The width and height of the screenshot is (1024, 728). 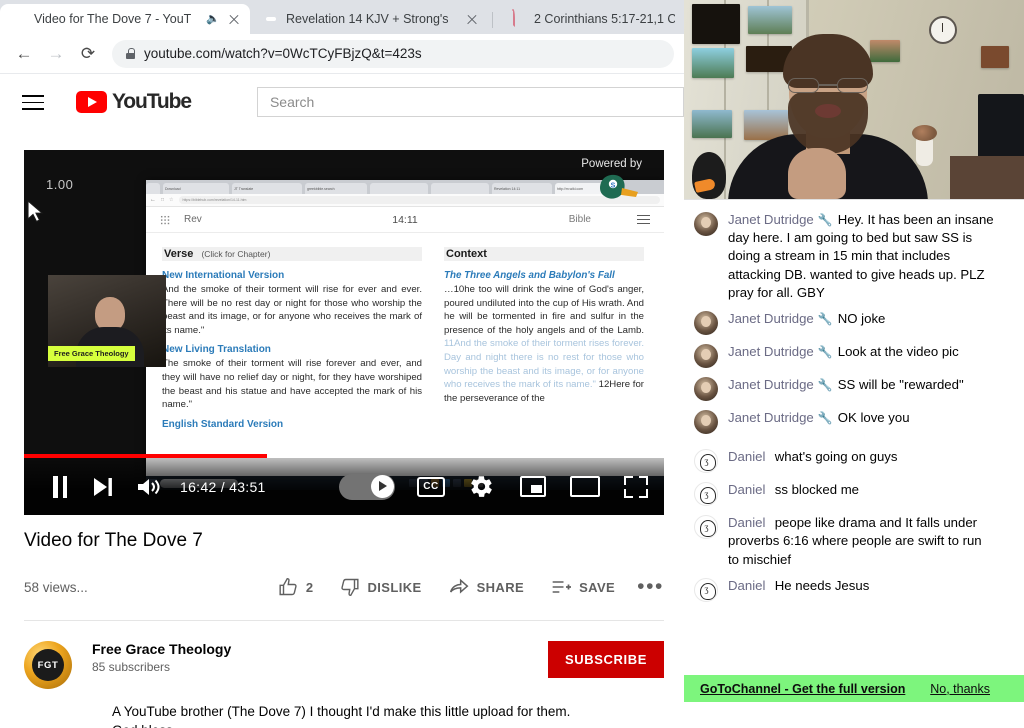 I want to click on version-name: English Standard Version, so click(x=292, y=424).